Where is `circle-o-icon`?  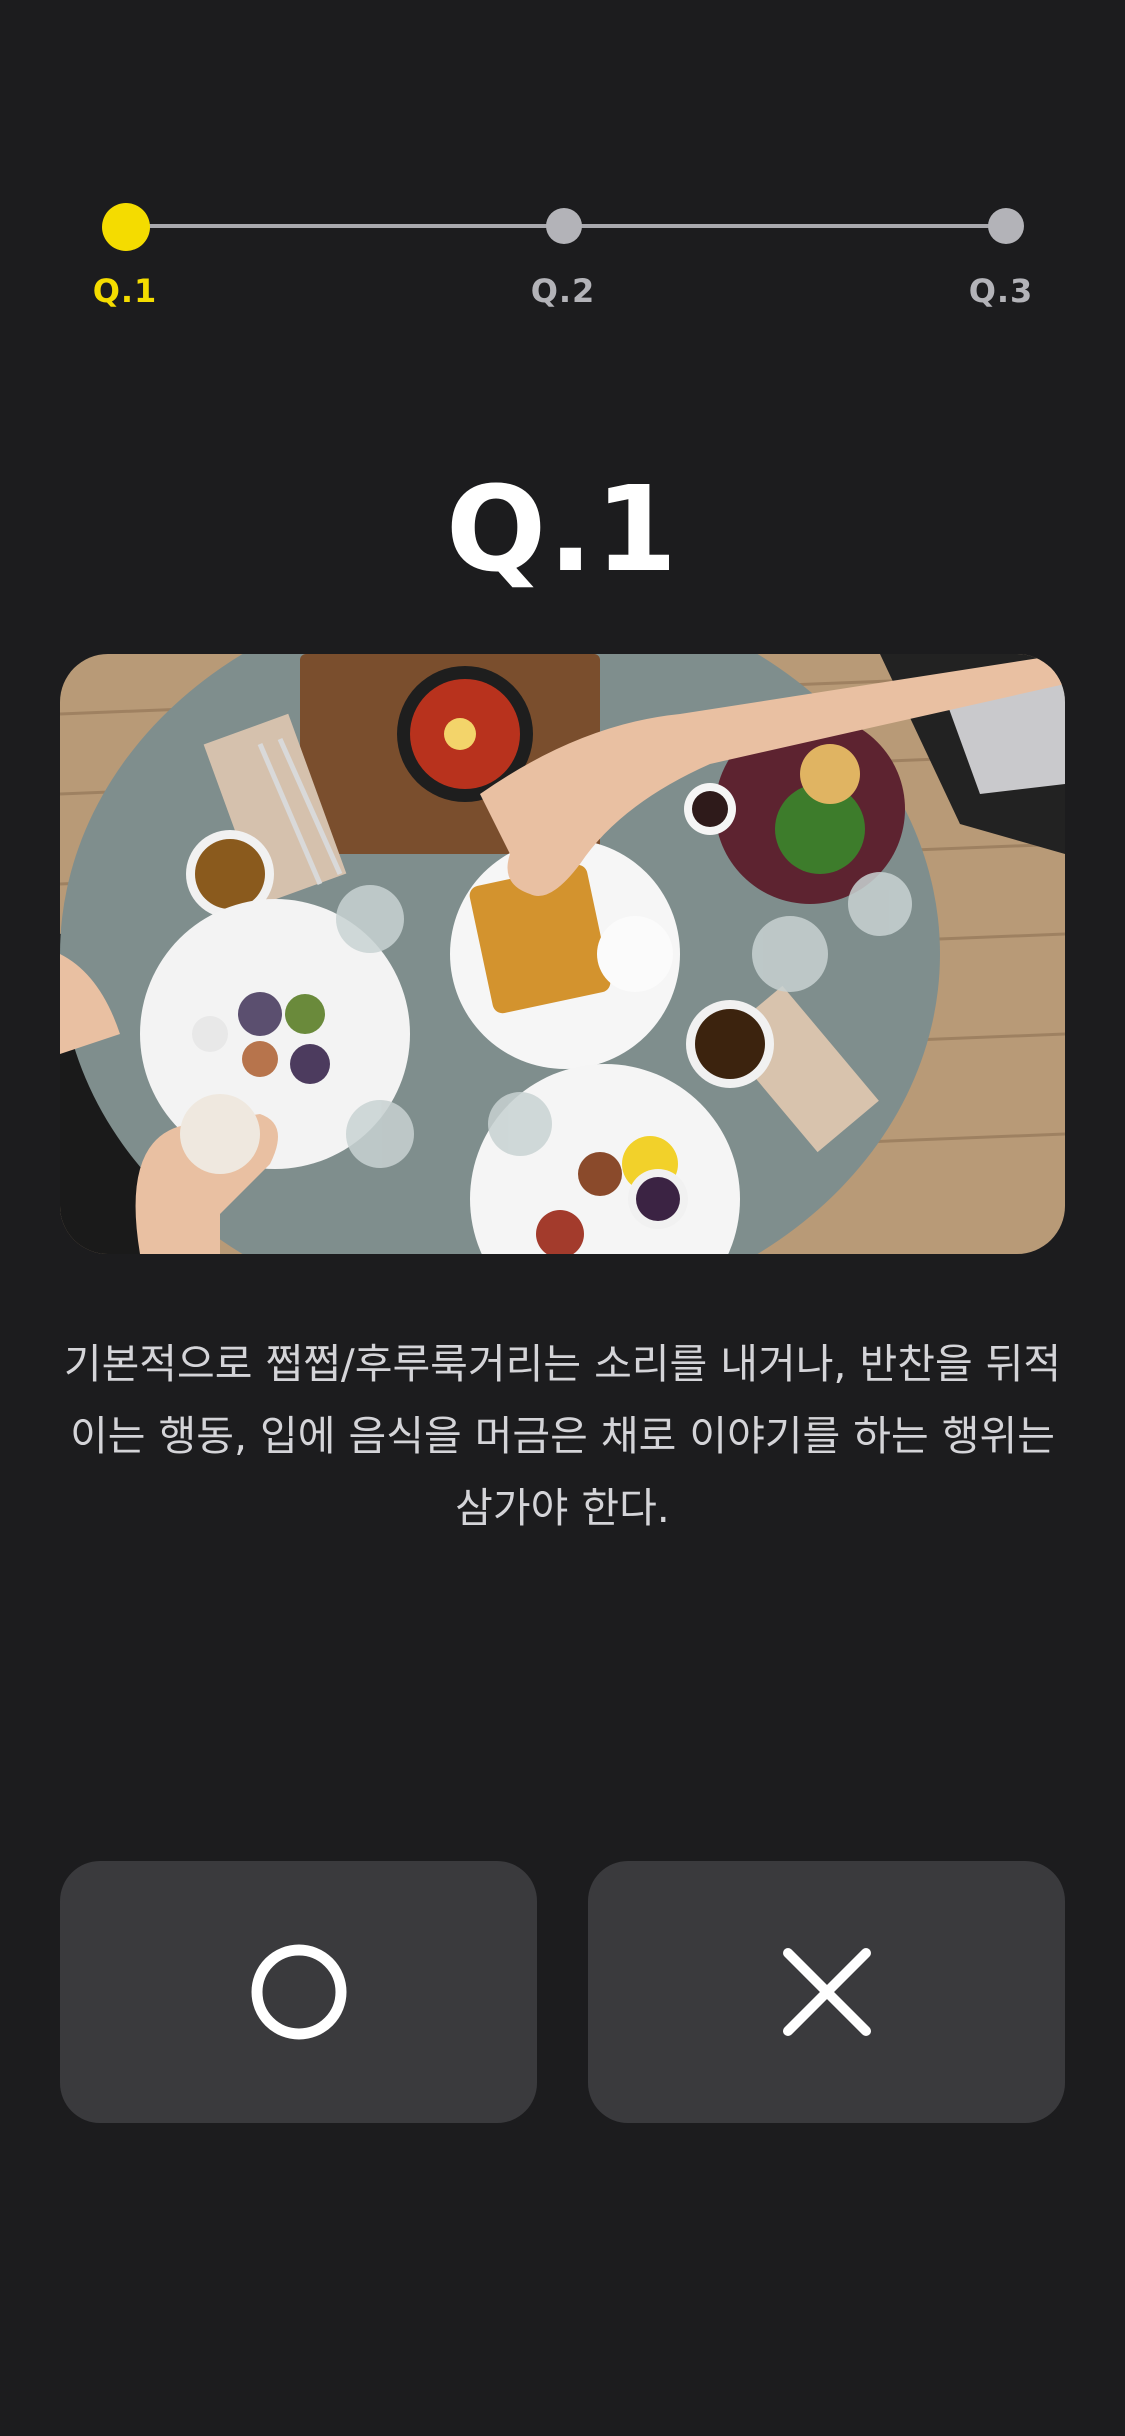
circle-o-icon is located at coordinates (298, 1992).